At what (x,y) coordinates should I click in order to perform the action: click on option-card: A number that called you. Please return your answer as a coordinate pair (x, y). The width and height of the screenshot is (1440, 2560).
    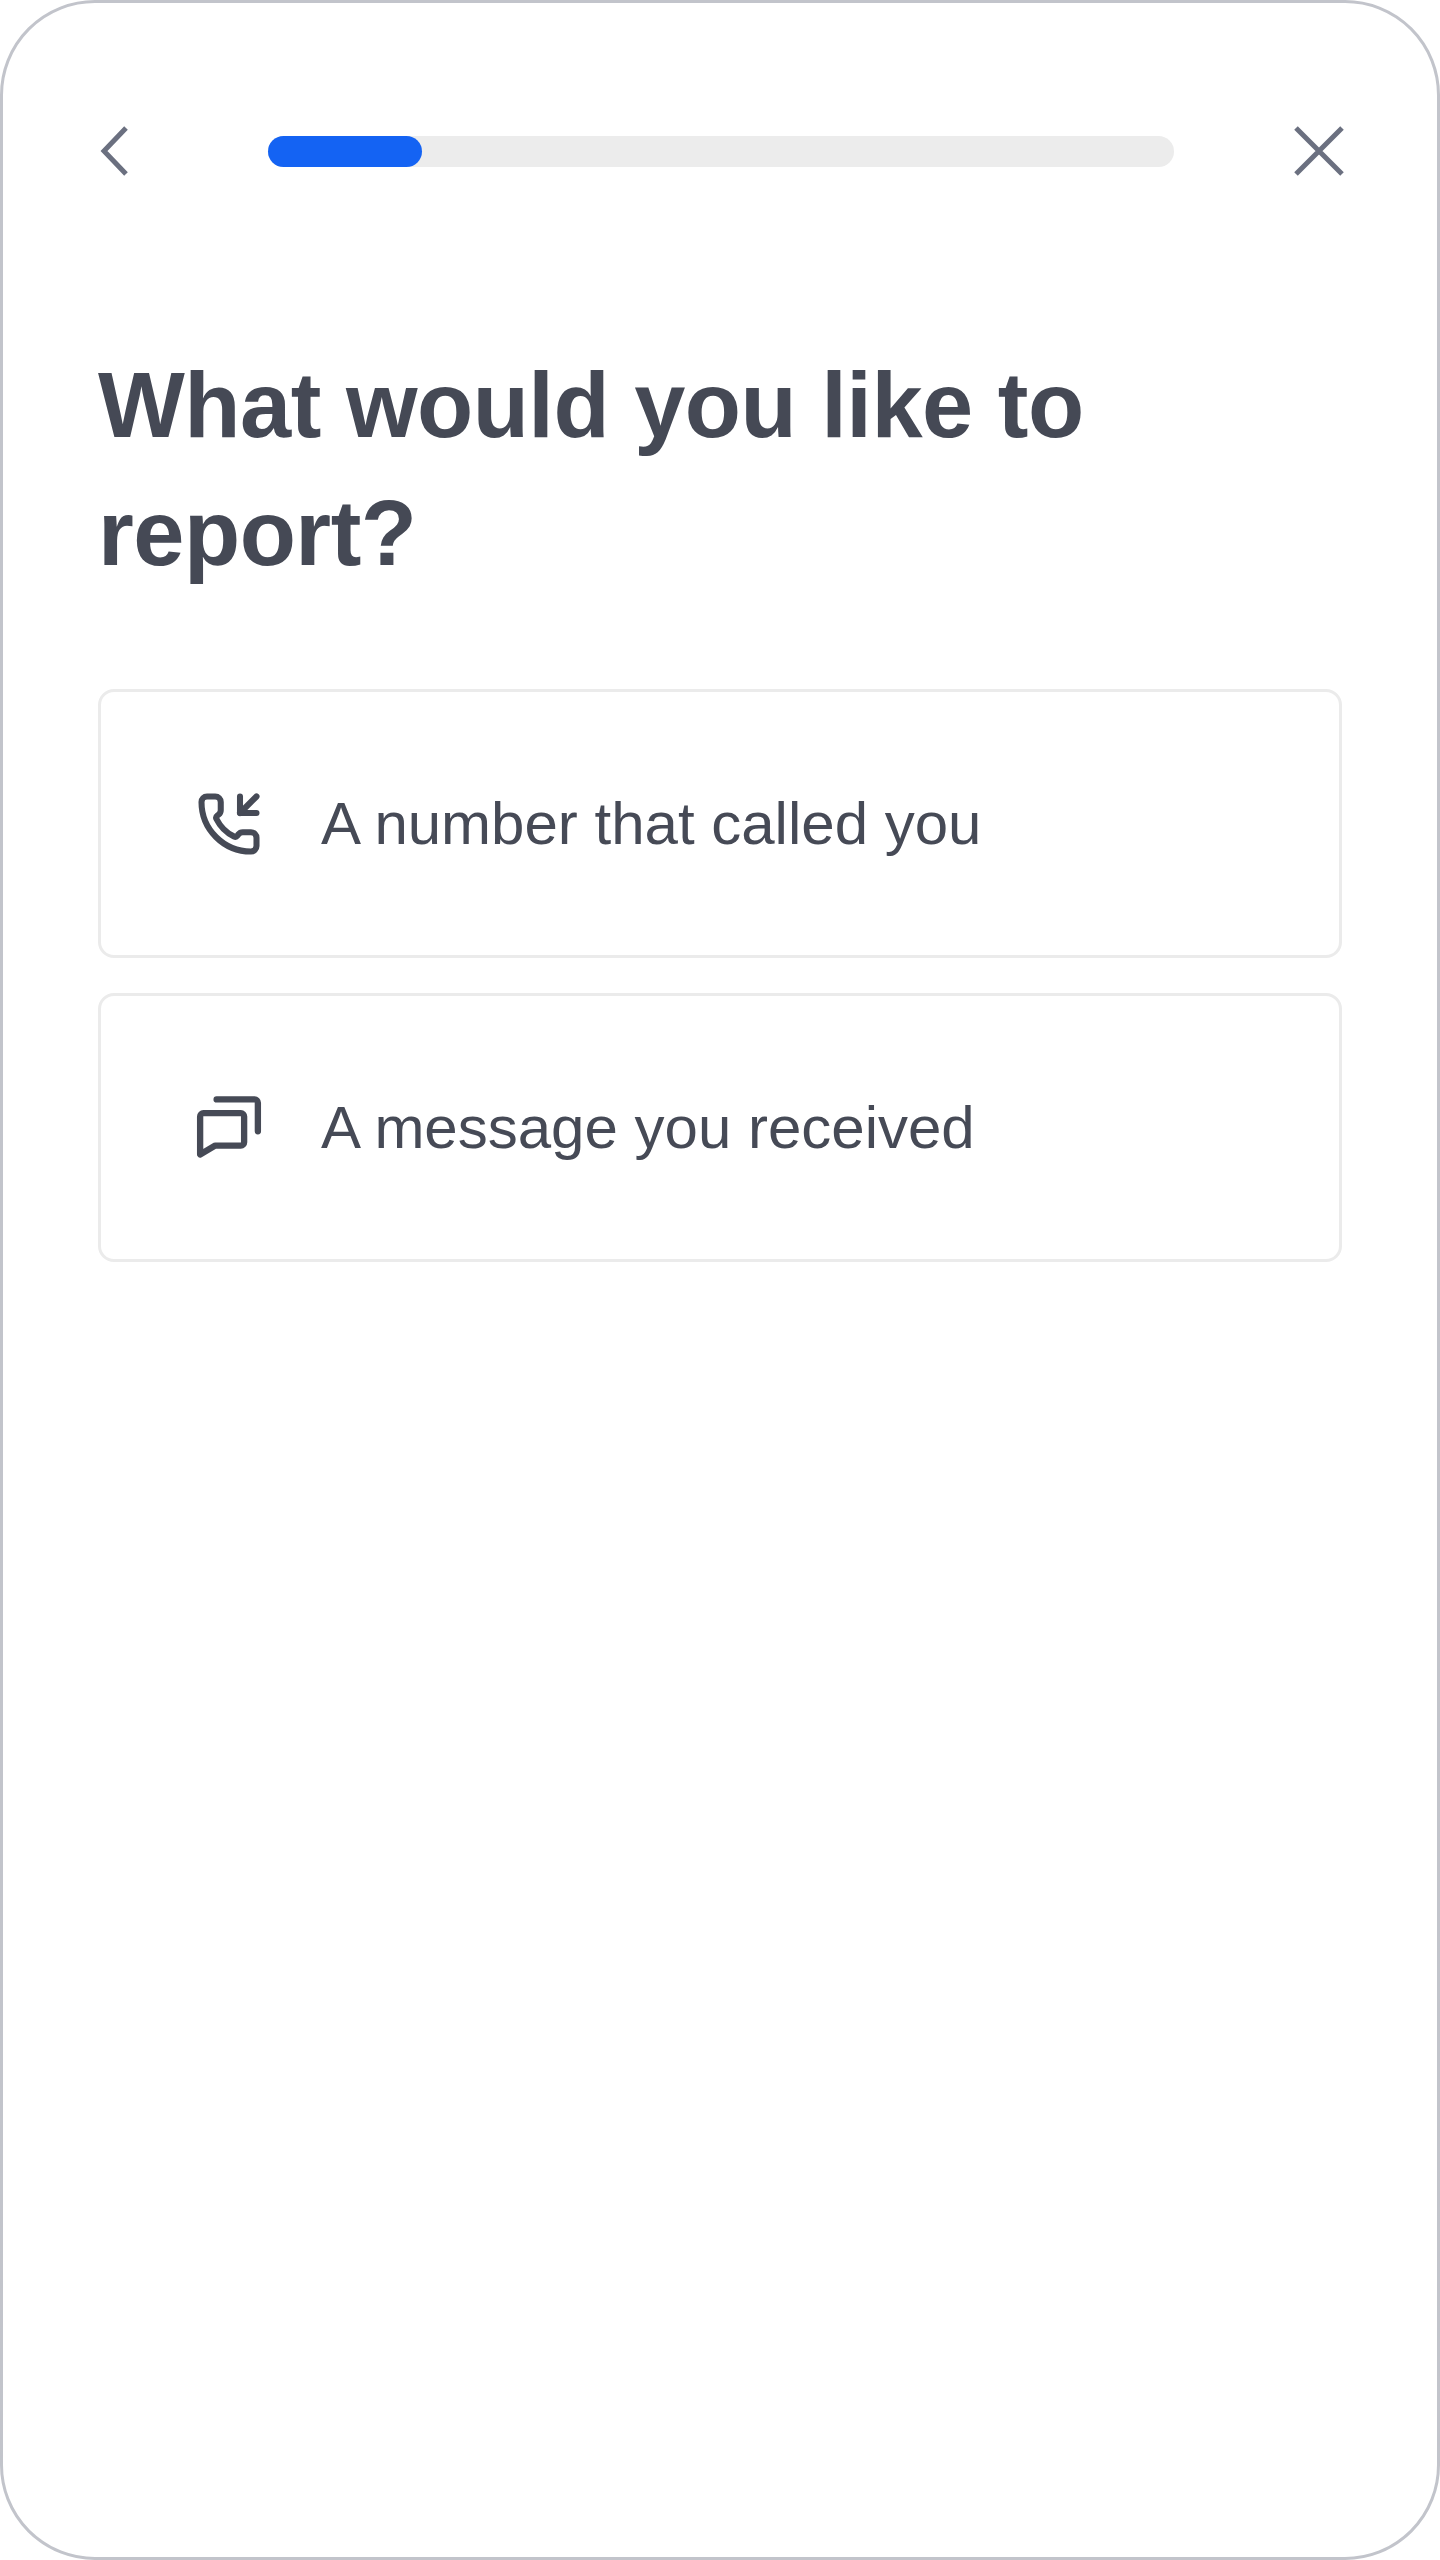
    Looking at the image, I should click on (720, 823).